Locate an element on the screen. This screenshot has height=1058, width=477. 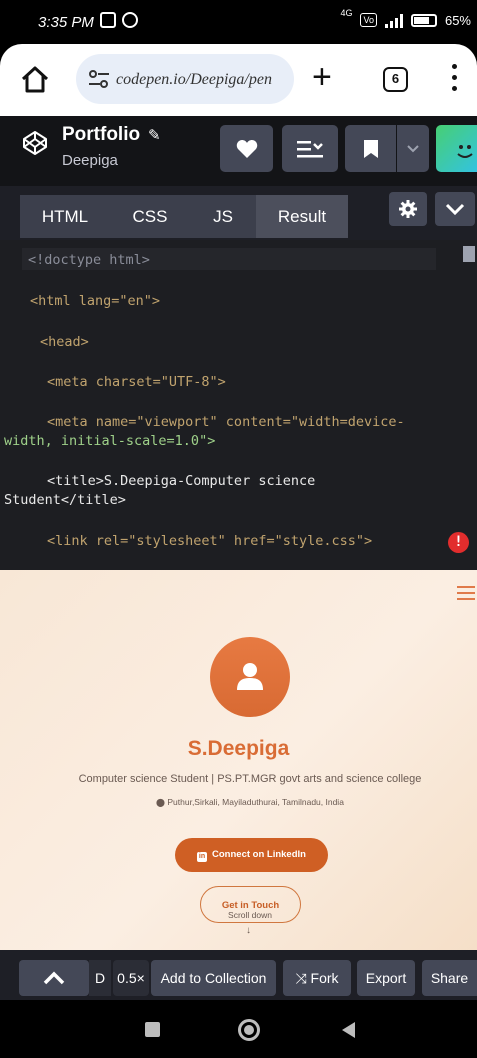
linkedin-button-label: Connect on LinkedIn is located at coordinates (259, 854).